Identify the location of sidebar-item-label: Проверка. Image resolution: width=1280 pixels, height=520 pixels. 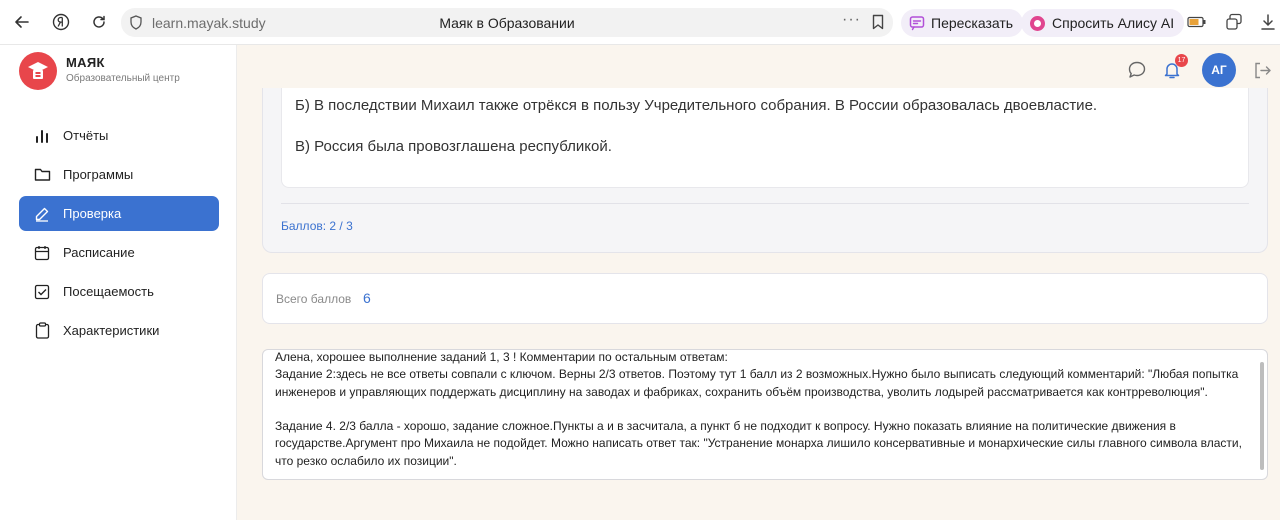
(92, 213).